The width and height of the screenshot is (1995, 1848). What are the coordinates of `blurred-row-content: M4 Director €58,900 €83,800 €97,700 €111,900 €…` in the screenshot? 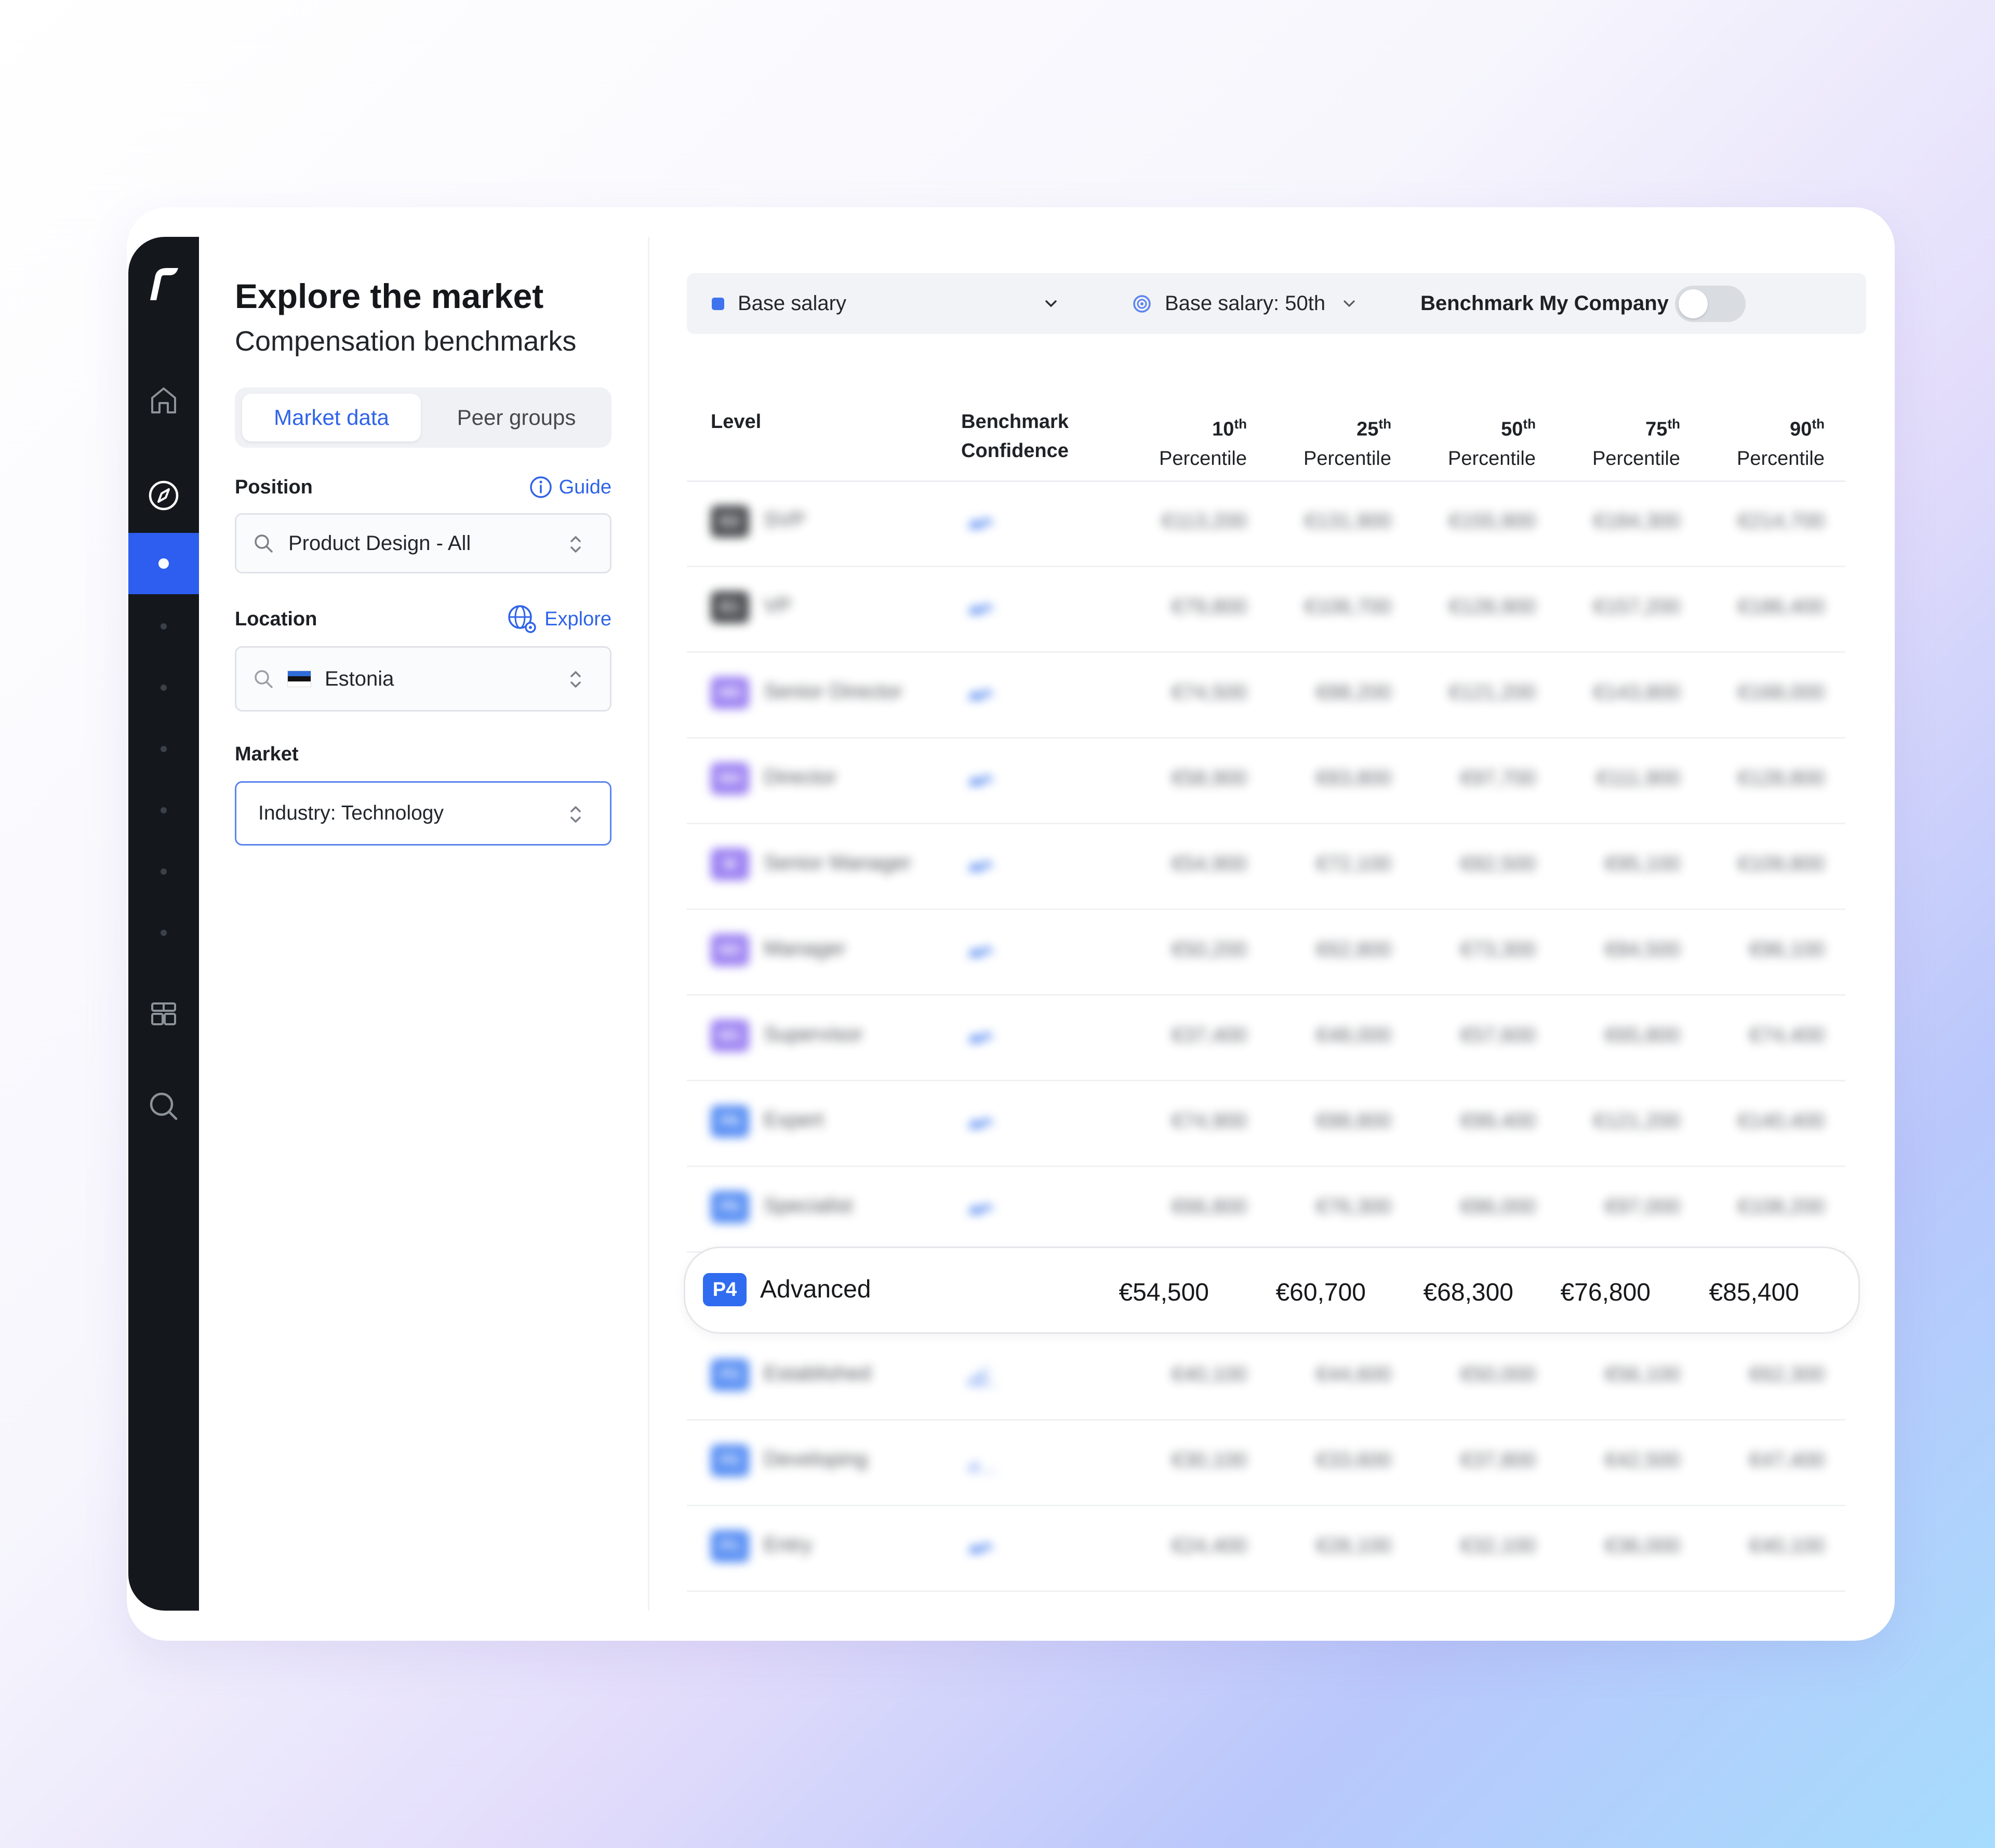 It's located at (1266, 780).